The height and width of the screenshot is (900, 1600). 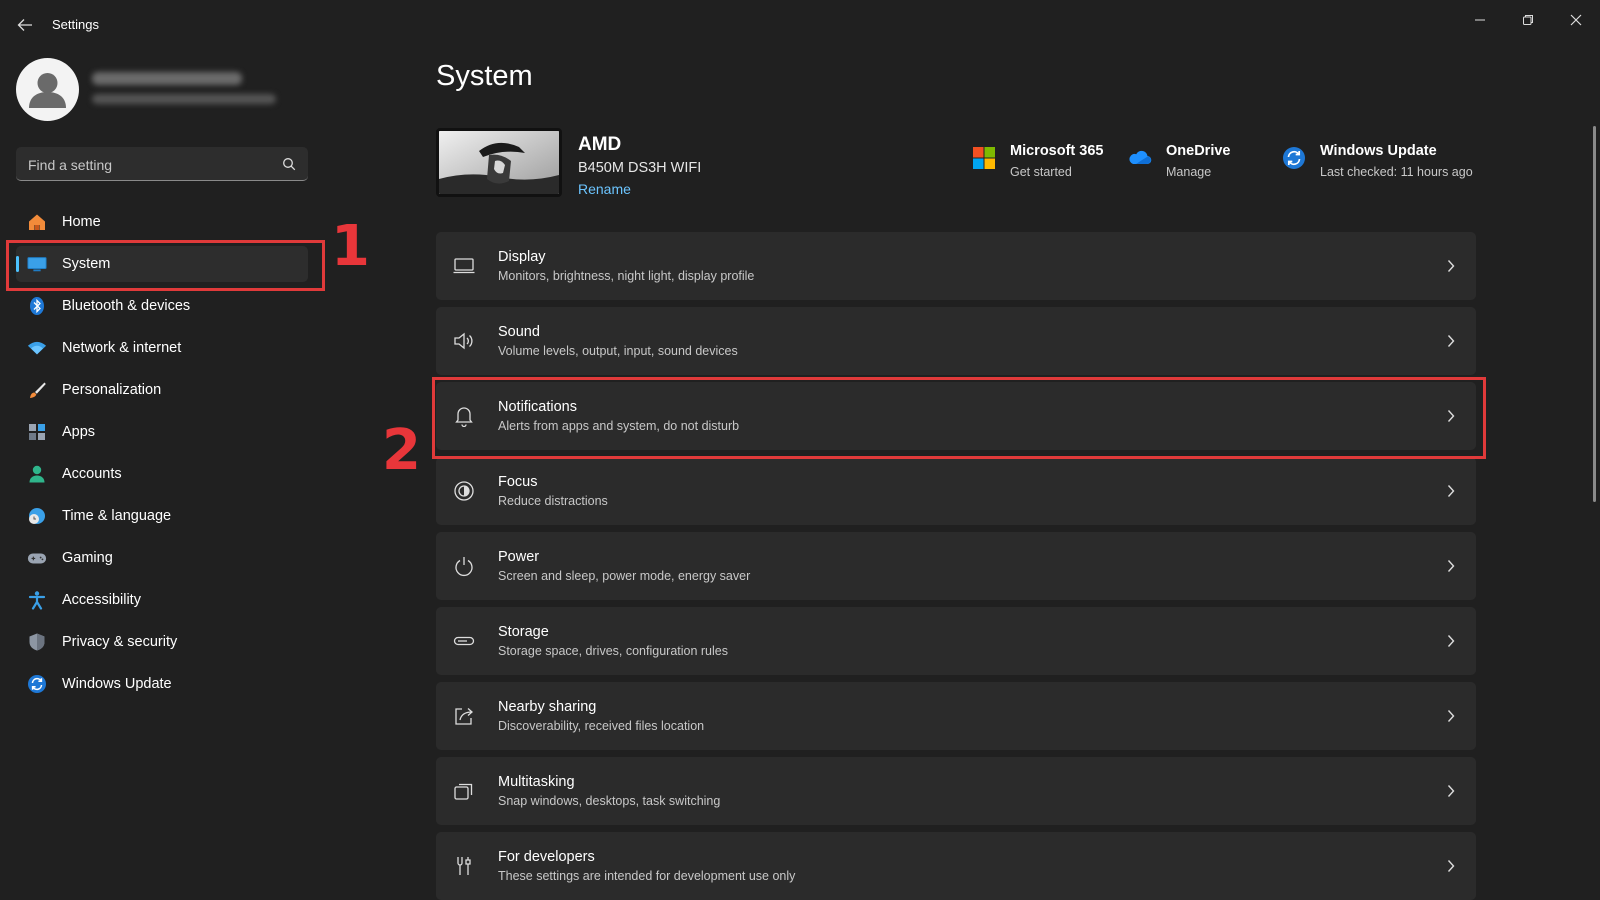 What do you see at coordinates (464, 491) in the screenshot?
I see `focus-icon` at bounding box center [464, 491].